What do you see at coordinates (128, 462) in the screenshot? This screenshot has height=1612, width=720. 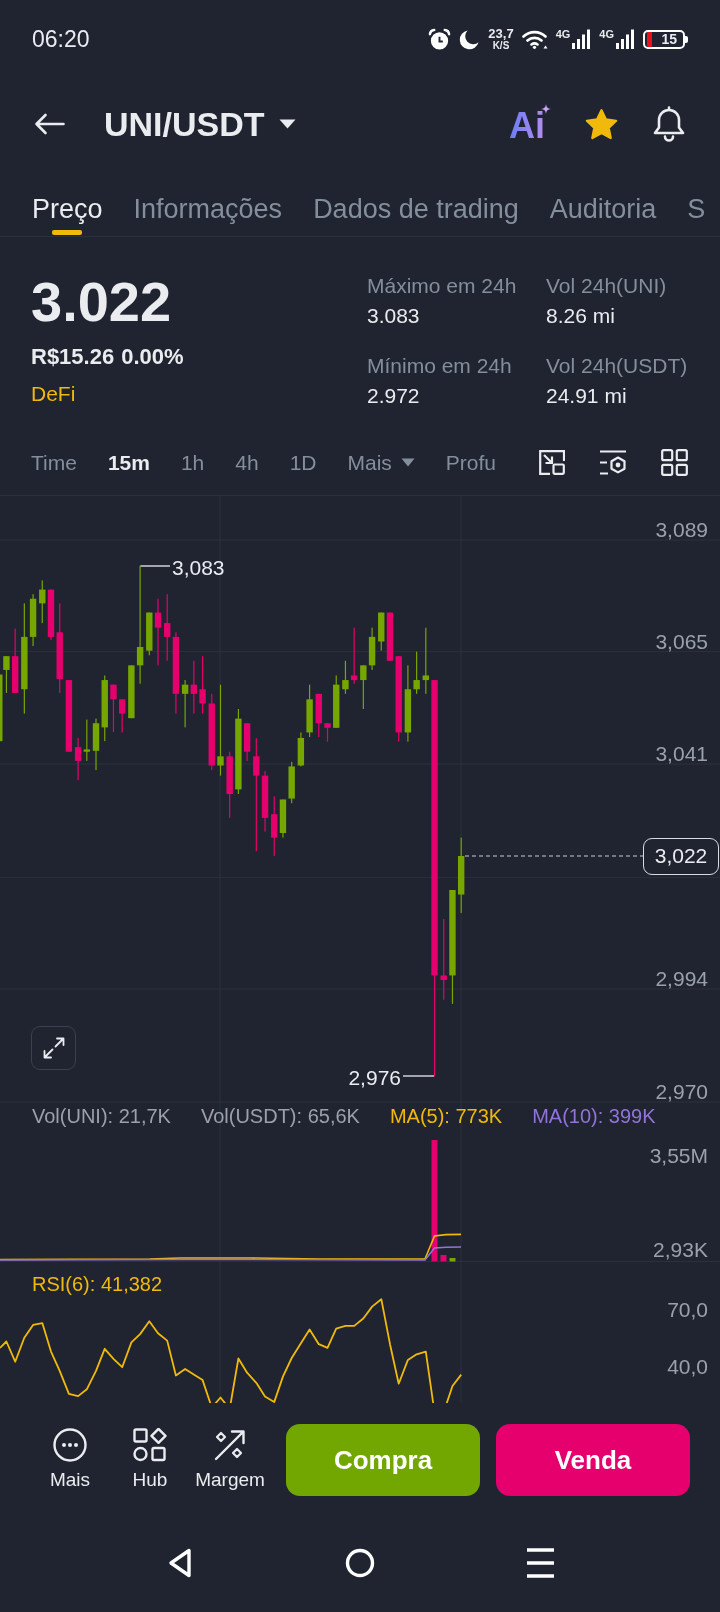 I see `interval-option: 15m` at bounding box center [128, 462].